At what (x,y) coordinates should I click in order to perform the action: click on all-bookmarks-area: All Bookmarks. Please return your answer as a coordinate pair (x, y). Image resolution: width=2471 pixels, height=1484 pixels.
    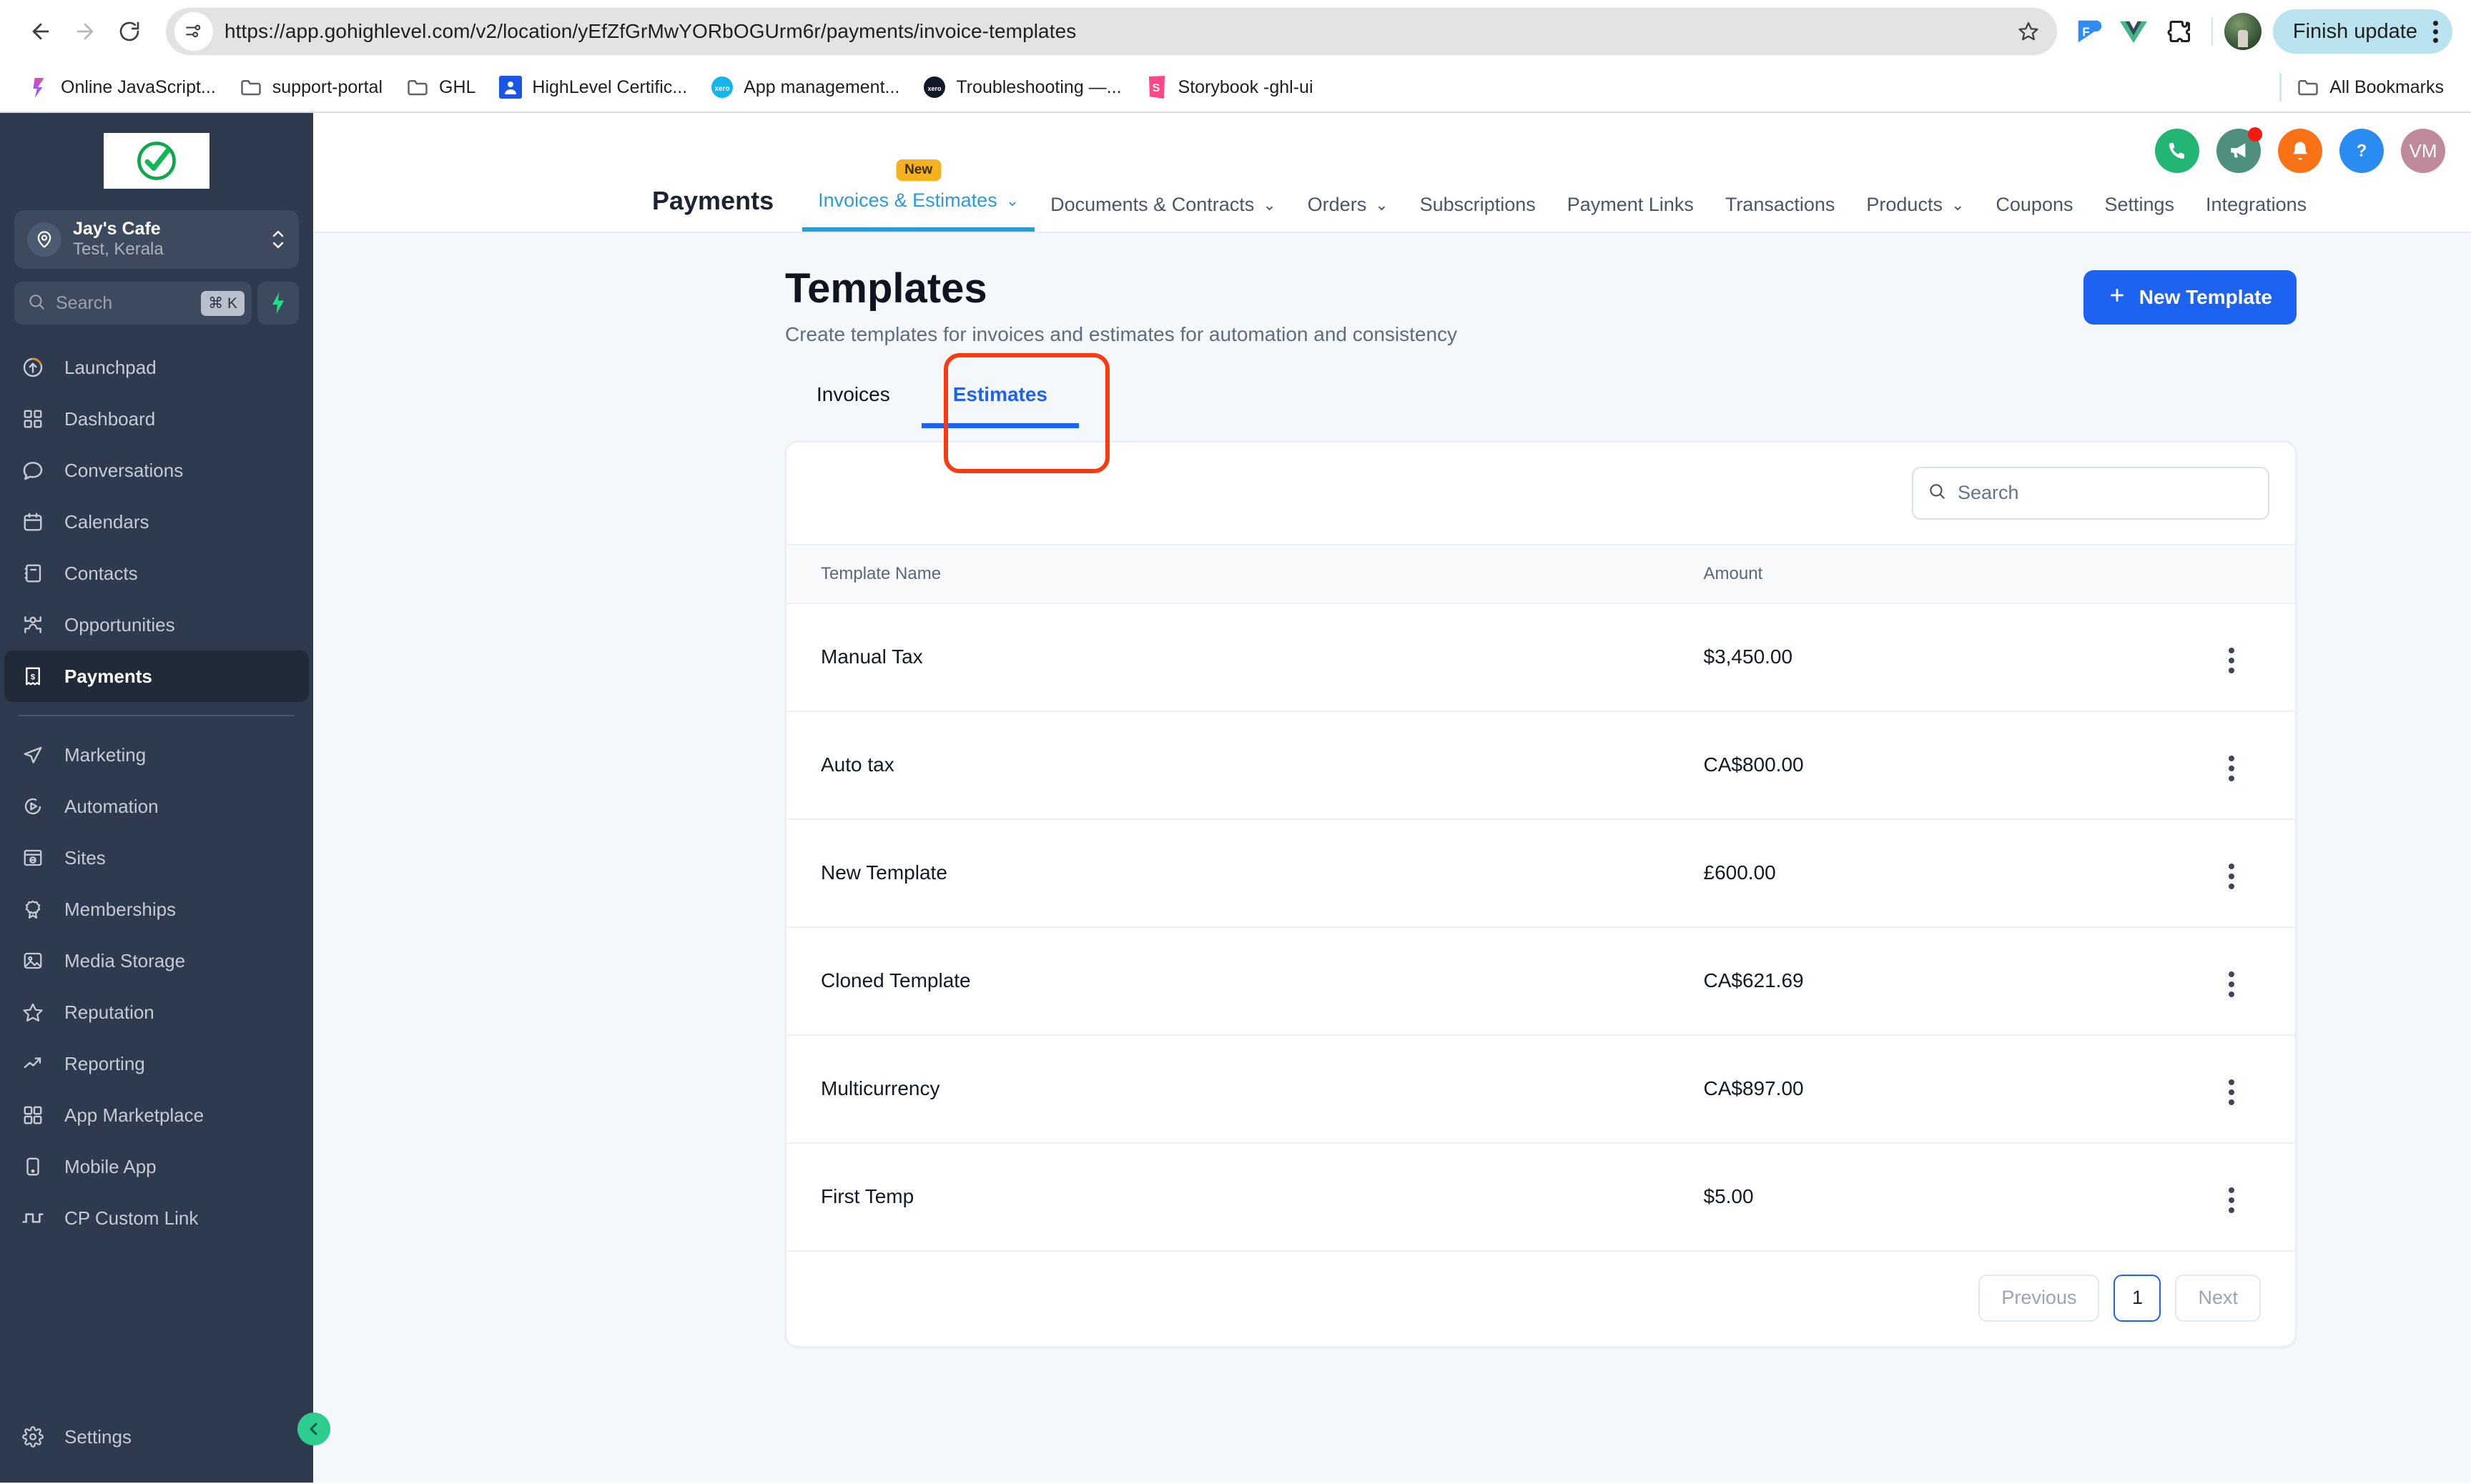
    Looking at the image, I should click on (2367, 87).